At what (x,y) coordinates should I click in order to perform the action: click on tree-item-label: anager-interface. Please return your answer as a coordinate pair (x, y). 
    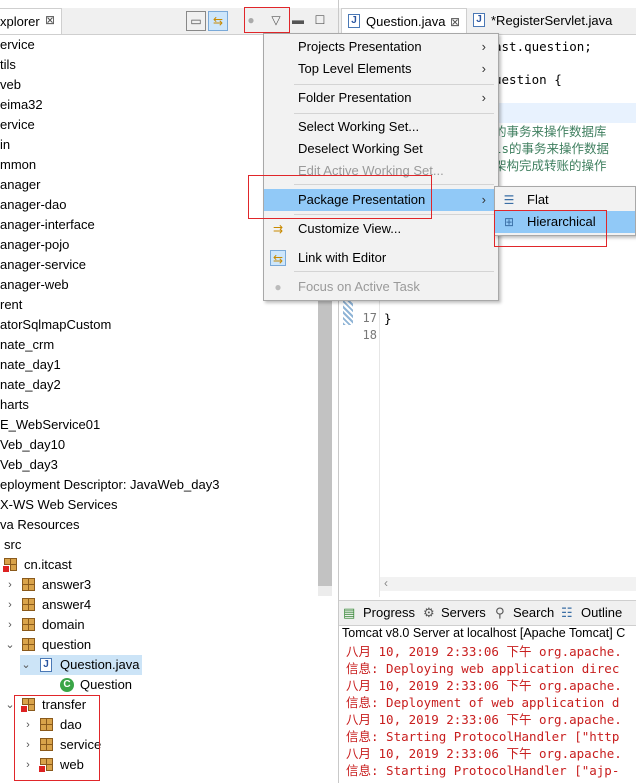
    Looking at the image, I should click on (47, 224).